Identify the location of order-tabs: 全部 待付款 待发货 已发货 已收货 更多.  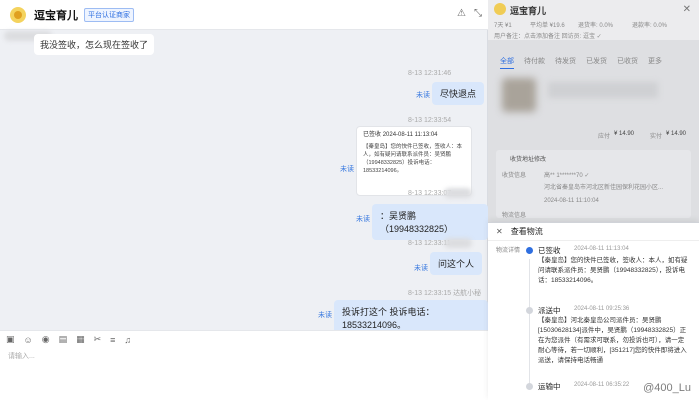
(581, 62).